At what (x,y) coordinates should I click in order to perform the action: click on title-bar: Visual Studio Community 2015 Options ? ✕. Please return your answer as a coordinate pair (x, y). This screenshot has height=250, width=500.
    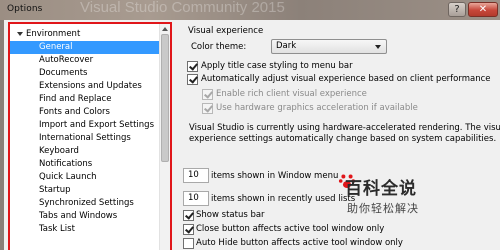
    Looking at the image, I should click on (250, 10).